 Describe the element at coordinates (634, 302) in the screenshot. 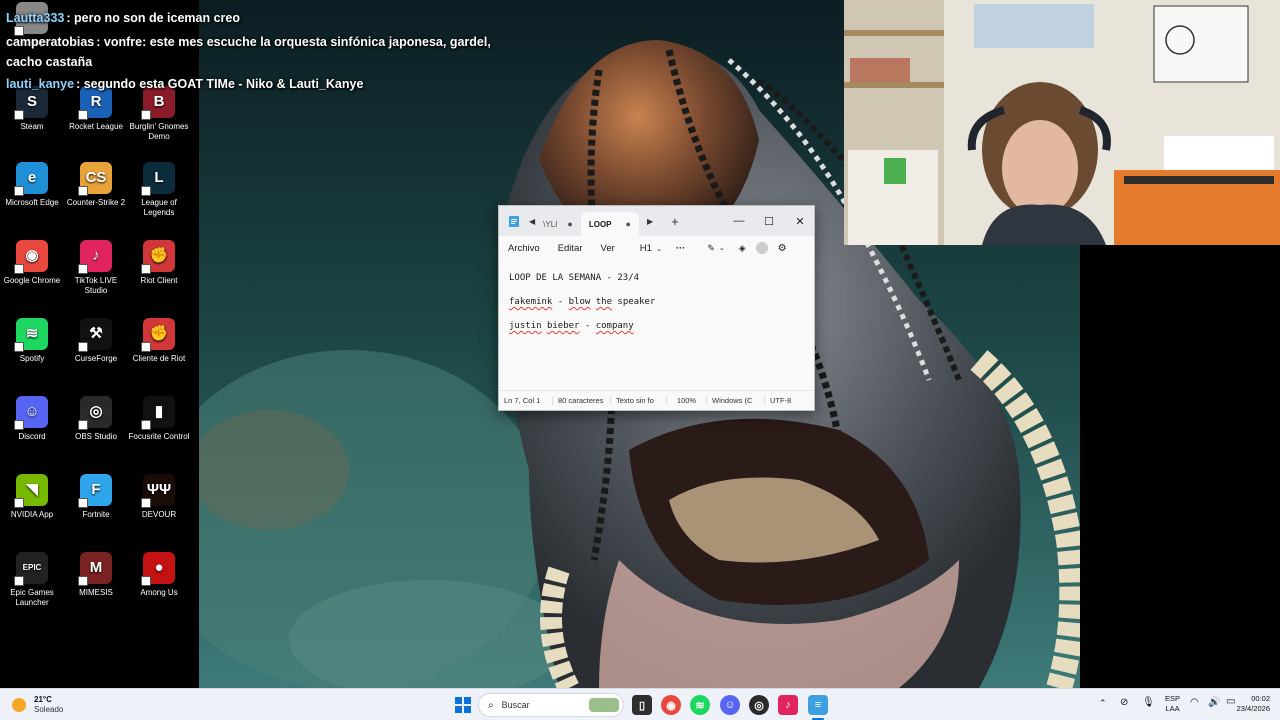

I see `editor-text: speaker` at that location.